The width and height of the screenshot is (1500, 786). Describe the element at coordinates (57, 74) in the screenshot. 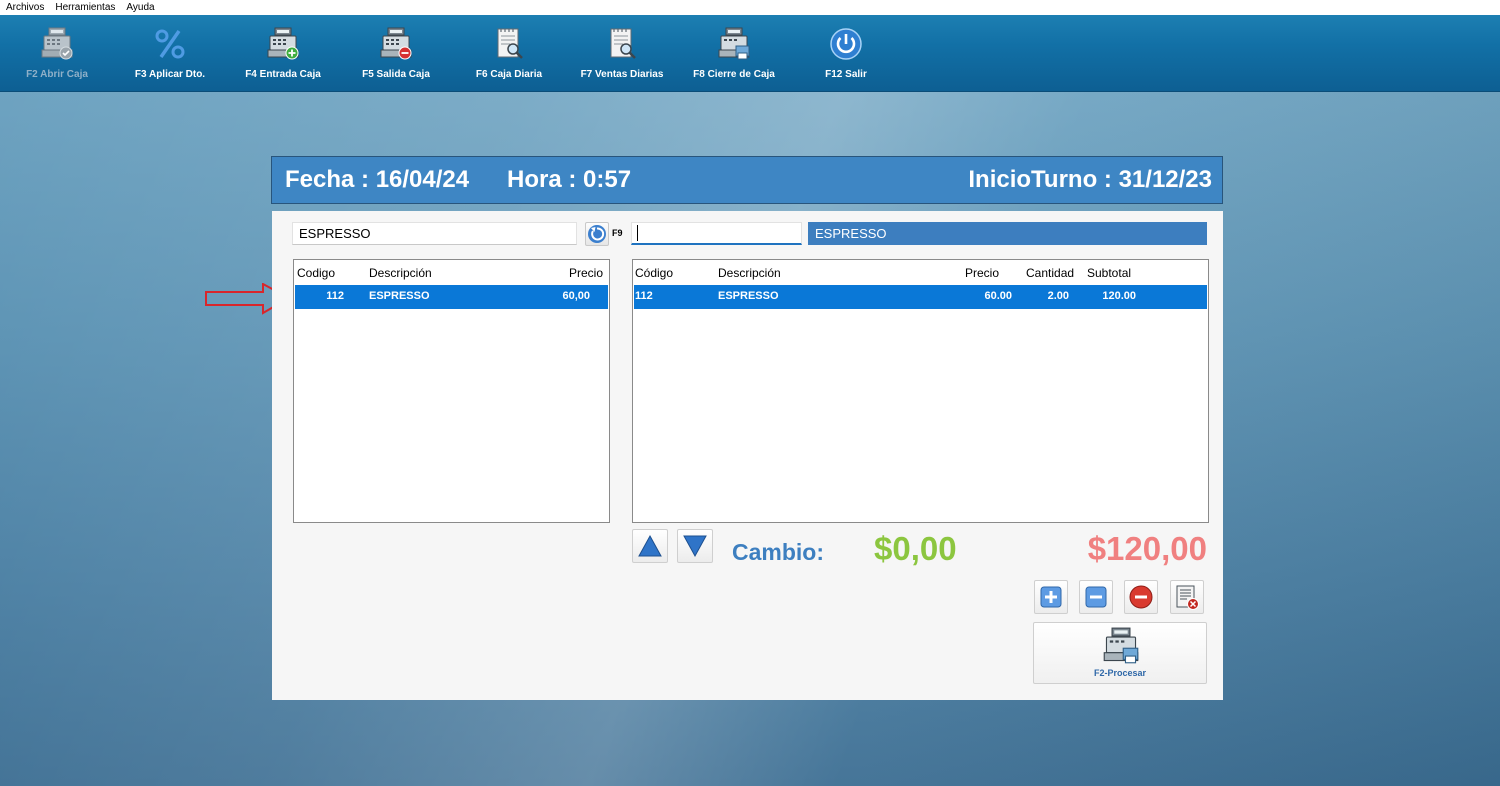

I see `abrir-caja-label: F2 Abrir Caja` at that location.